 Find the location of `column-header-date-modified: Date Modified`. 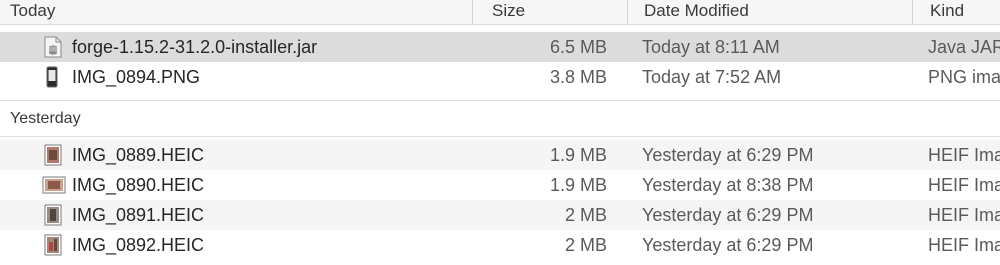

column-header-date-modified: Date Modified is located at coordinates (696, 12).